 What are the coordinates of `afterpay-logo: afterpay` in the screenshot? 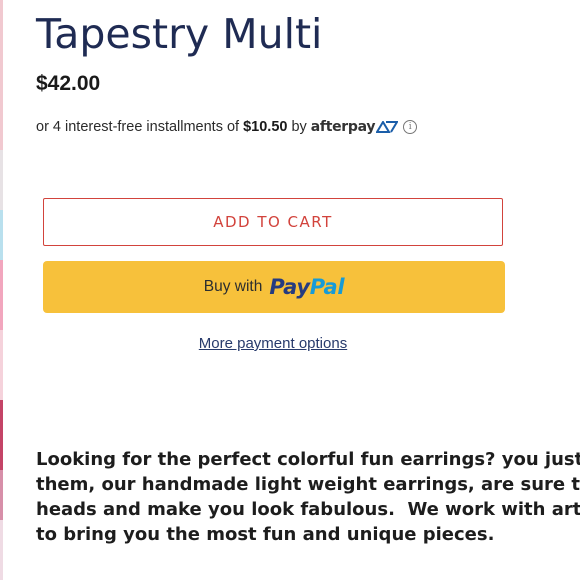 It's located at (354, 127).